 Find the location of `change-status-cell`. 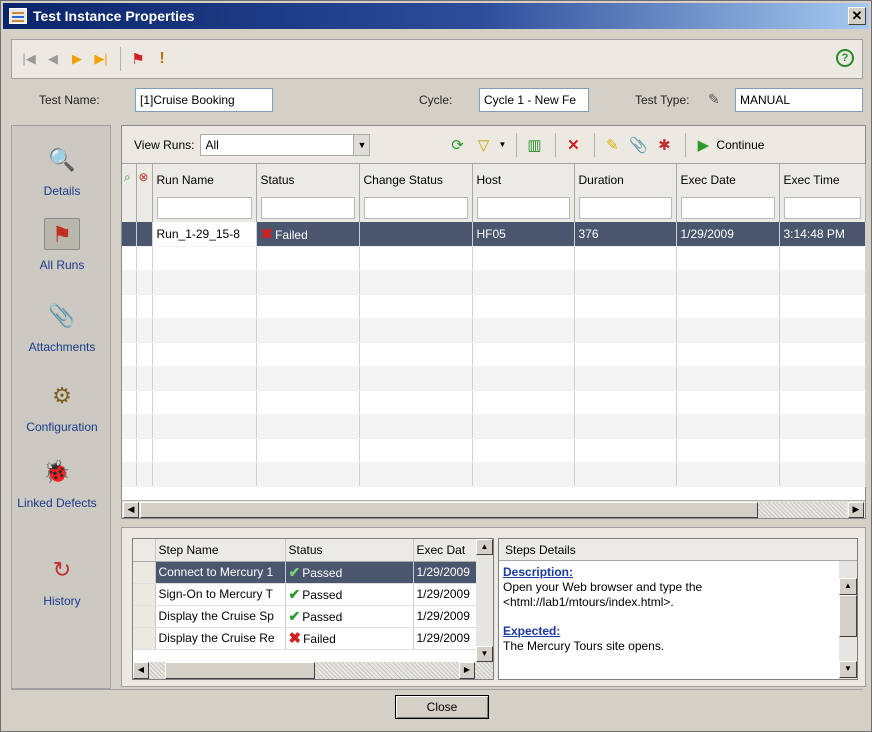

change-status-cell is located at coordinates (416, 234).